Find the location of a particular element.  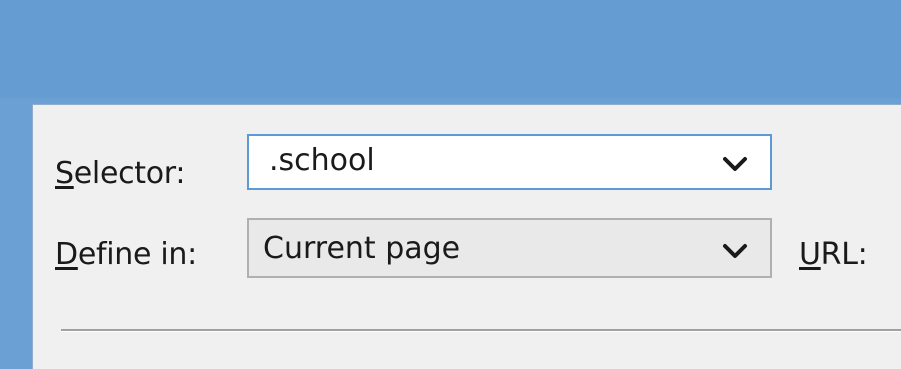

url-label: URL: is located at coordinates (833, 254).